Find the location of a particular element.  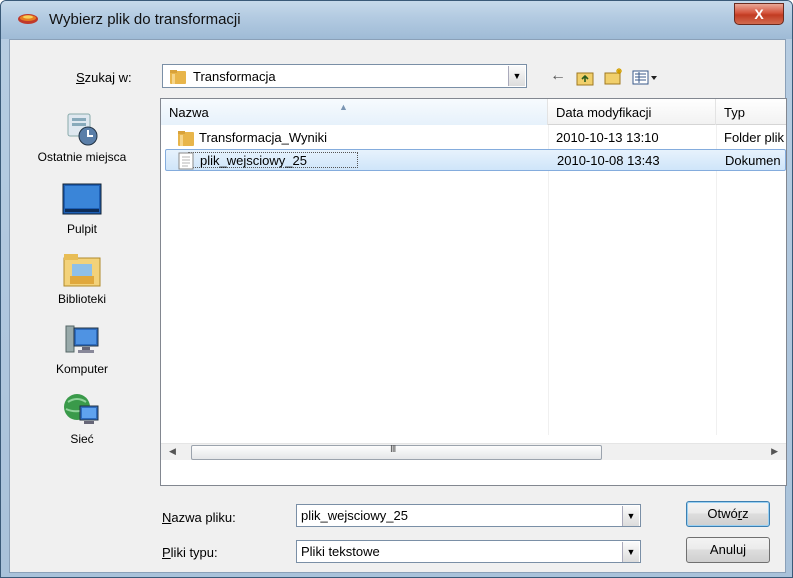

file-date: 2010-10-13 13:10 is located at coordinates (607, 137).